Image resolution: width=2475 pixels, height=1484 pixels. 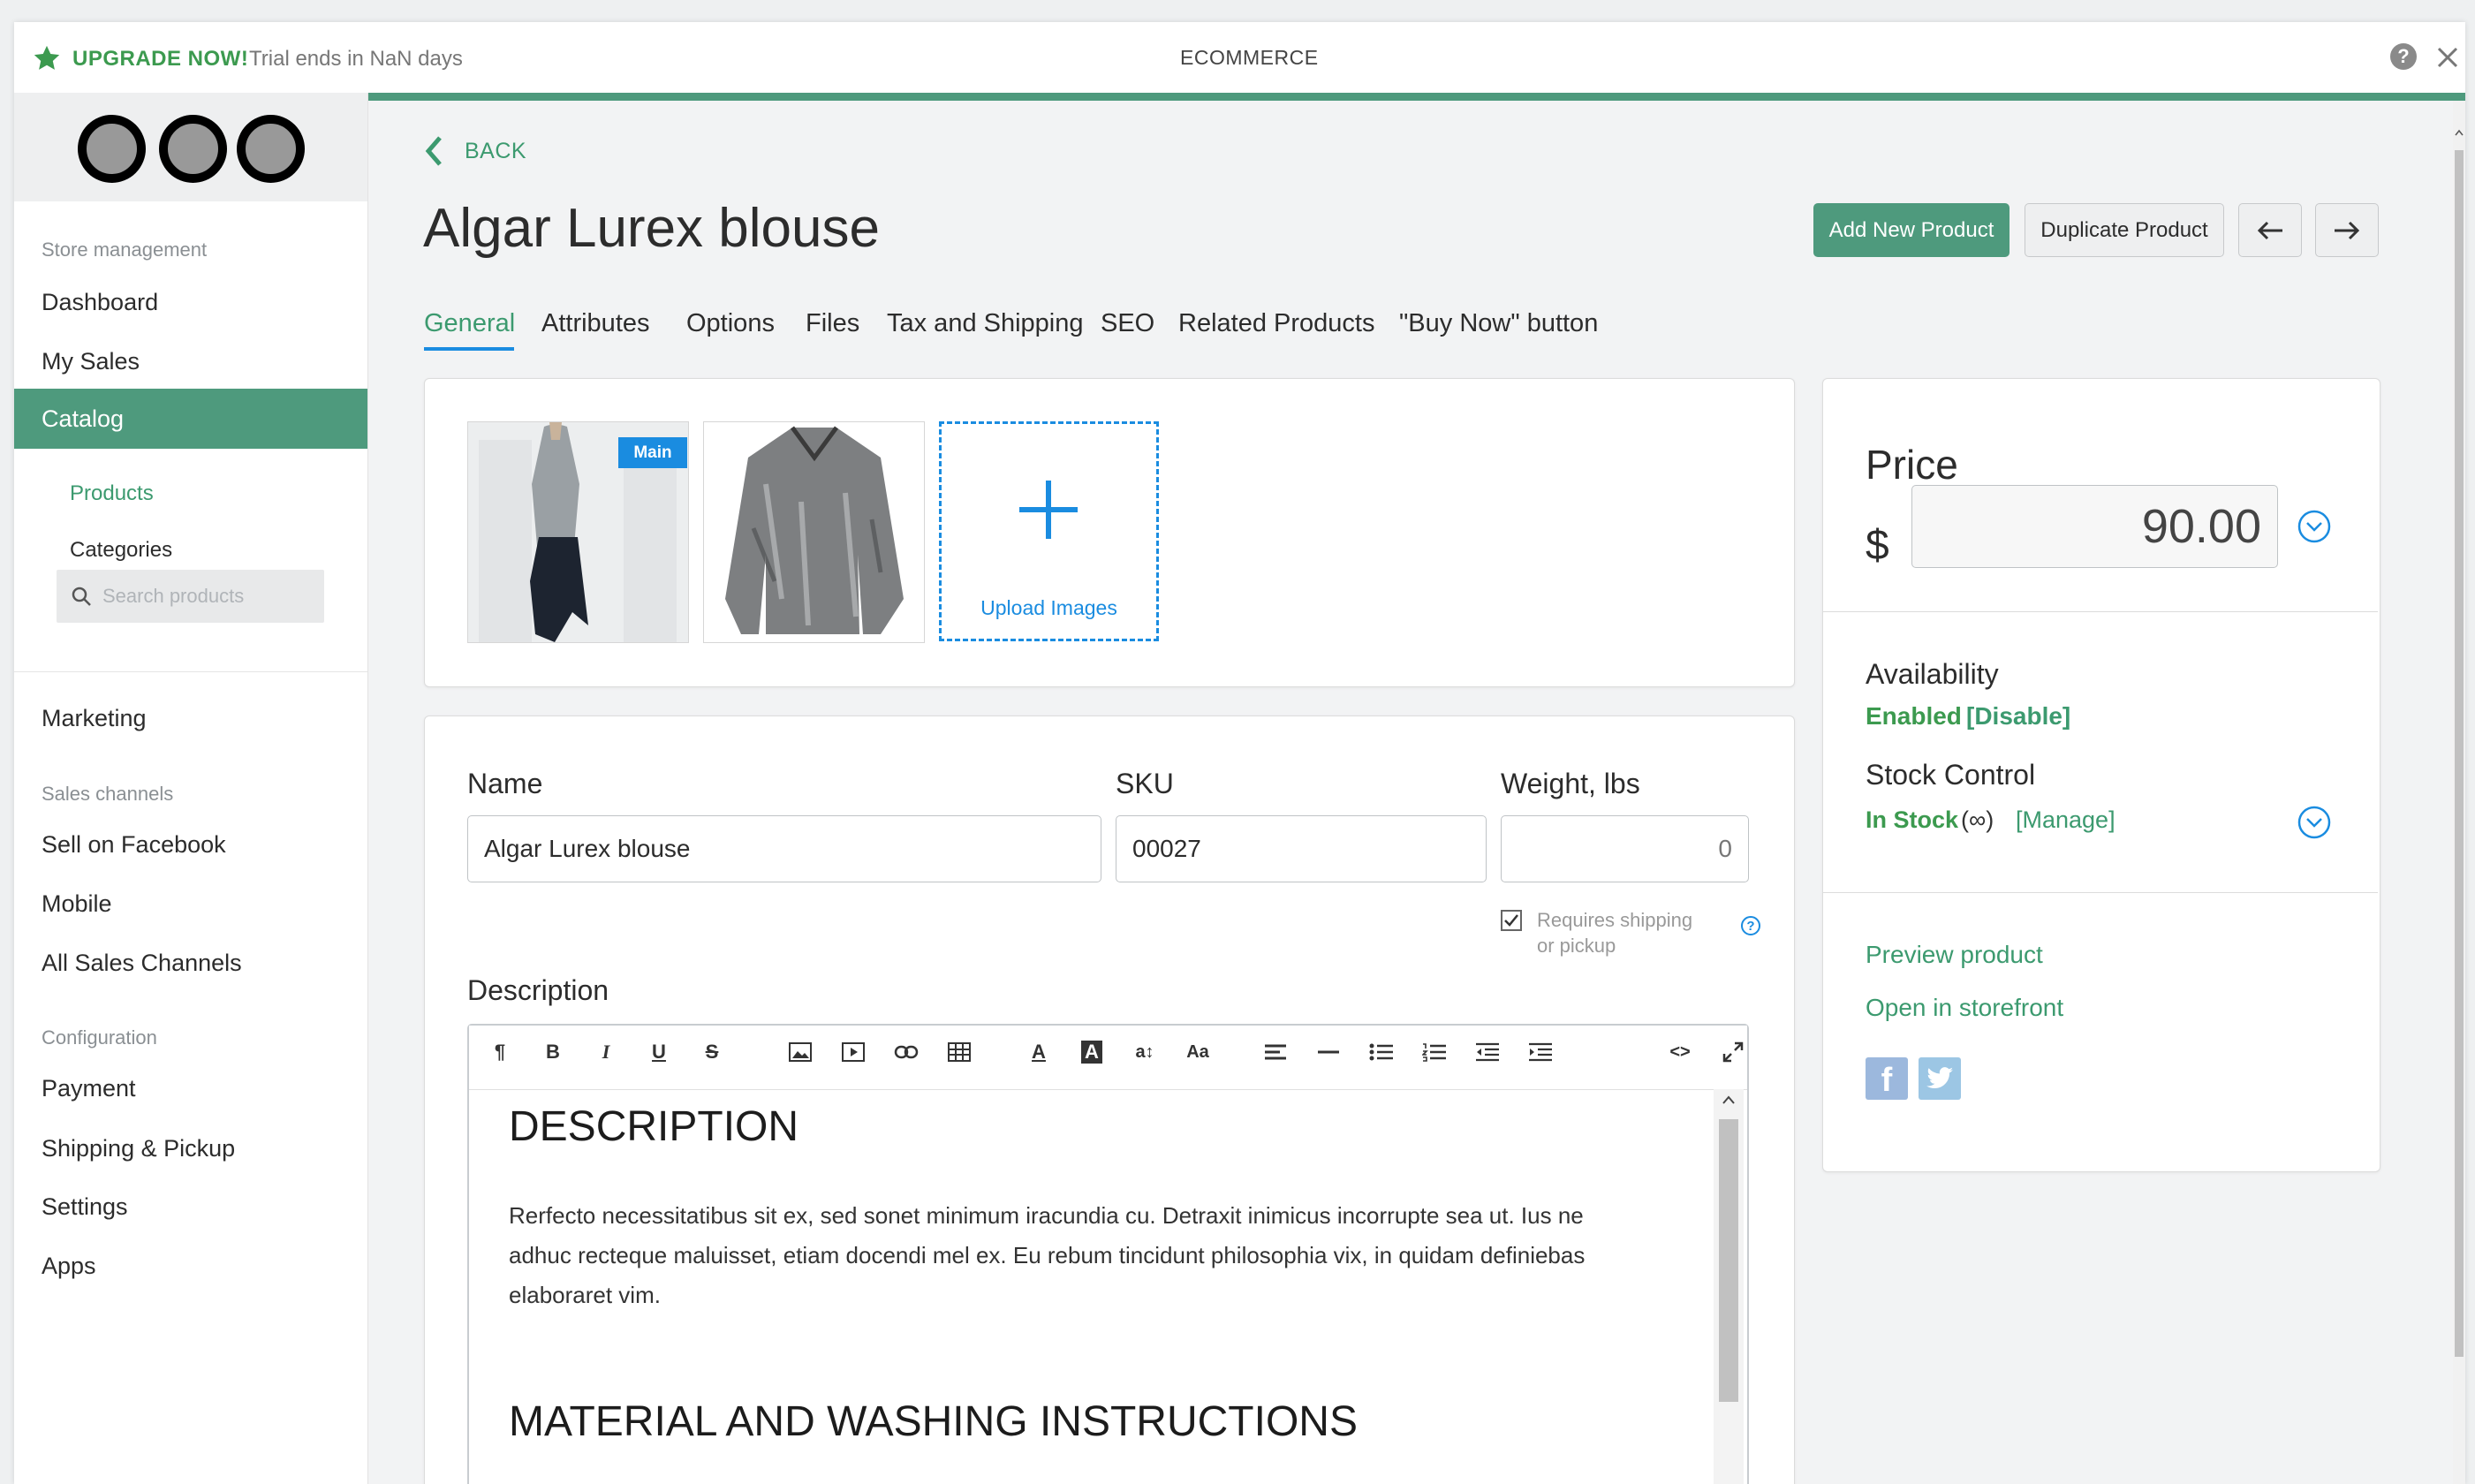 What do you see at coordinates (89, 1088) in the screenshot?
I see `sidebar-item-payment: Payment` at bounding box center [89, 1088].